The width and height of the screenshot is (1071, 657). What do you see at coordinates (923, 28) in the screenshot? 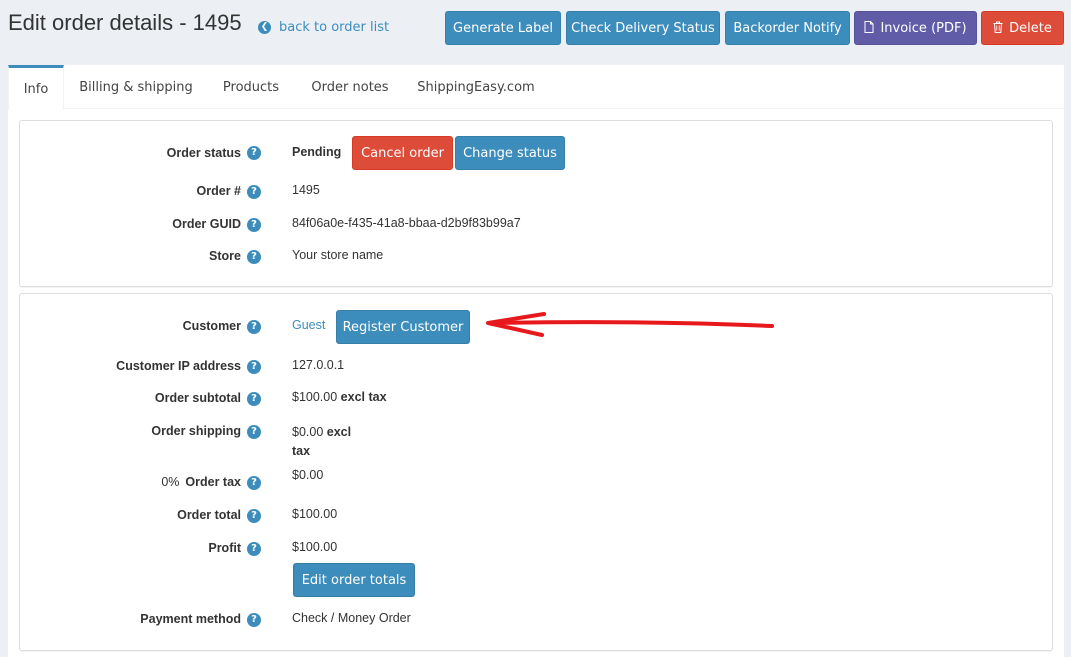
I see `invoice-text: Invoice (PDF)` at bounding box center [923, 28].